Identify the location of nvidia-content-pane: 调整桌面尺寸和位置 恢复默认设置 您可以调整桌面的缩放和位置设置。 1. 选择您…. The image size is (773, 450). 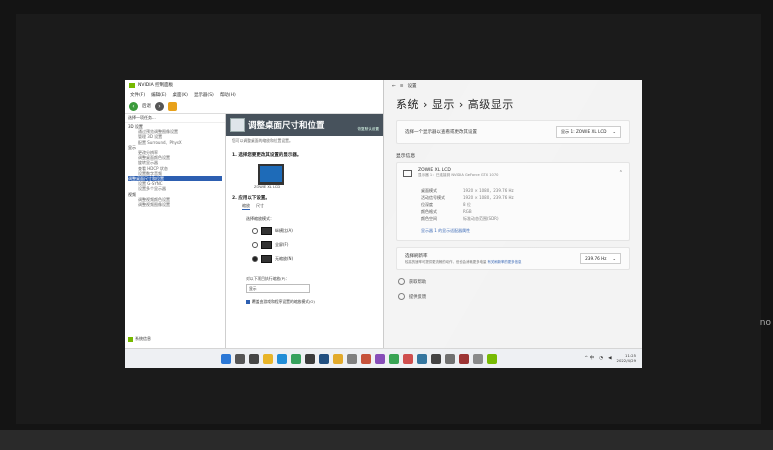
(304, 231).